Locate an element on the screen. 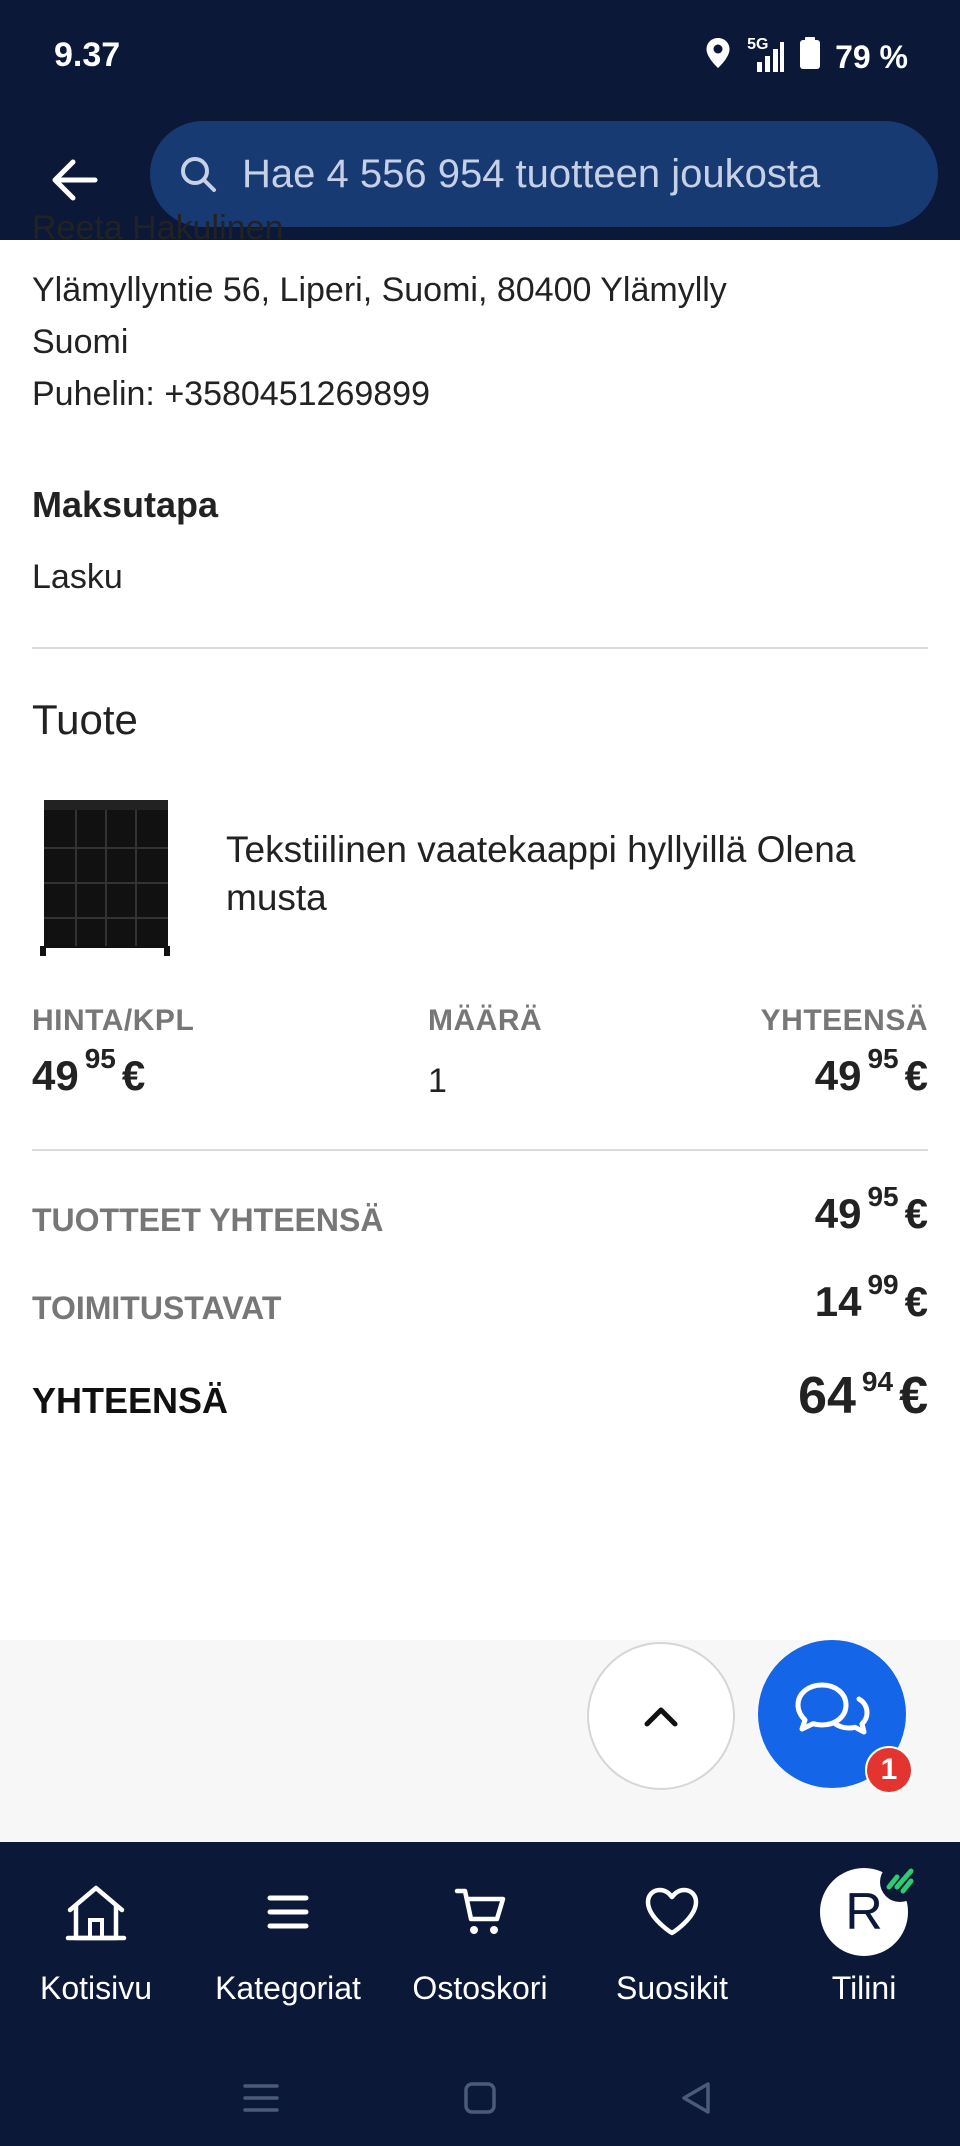  unit-price-dec: 95 is located at coordinates (100, 1058).